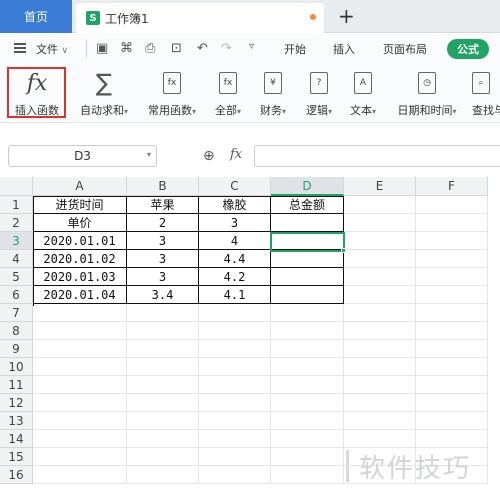 The height and width of the screenshot is (500, 500). Describe the element at coordinates (236, 154) in the screenshot. I see `fx-icon: fx` at that location.